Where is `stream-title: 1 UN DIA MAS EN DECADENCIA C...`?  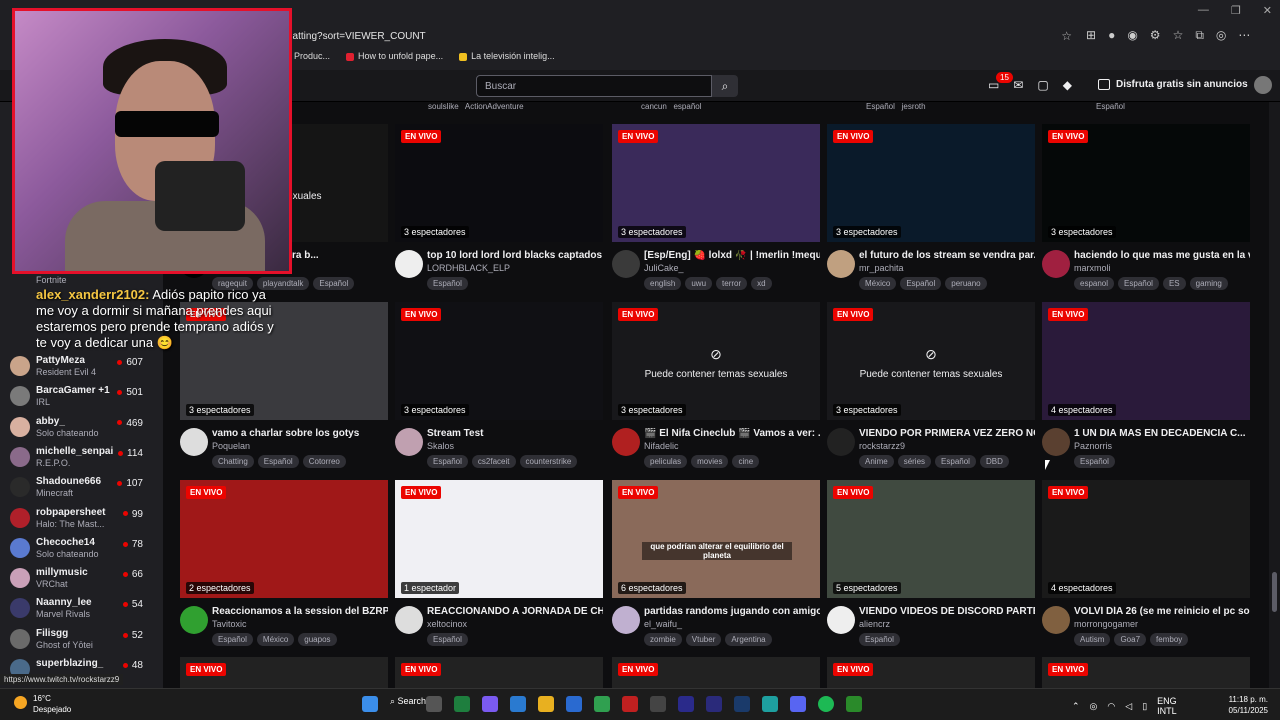
stream-title: 1 UN DIA MAS EN DECADENCIA C... is located at coordinates (1162, 433).